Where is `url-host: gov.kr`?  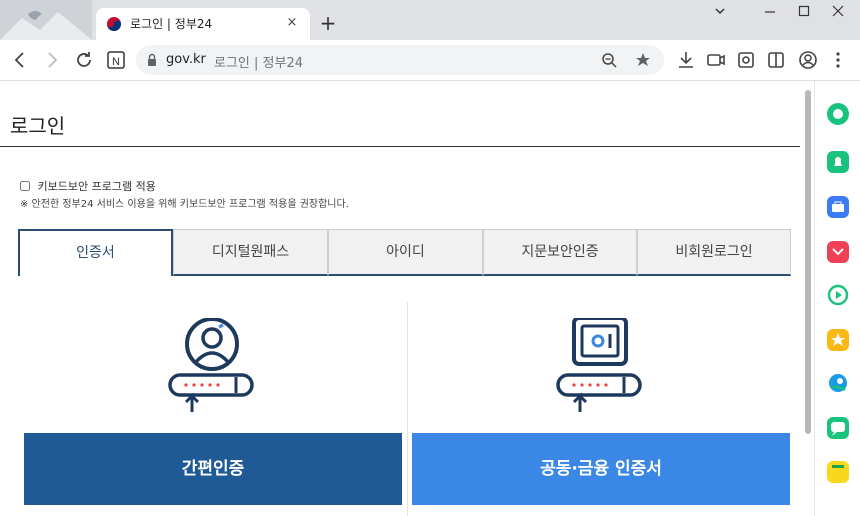
url-host: gov.kr is located at coordinates (186, 59).